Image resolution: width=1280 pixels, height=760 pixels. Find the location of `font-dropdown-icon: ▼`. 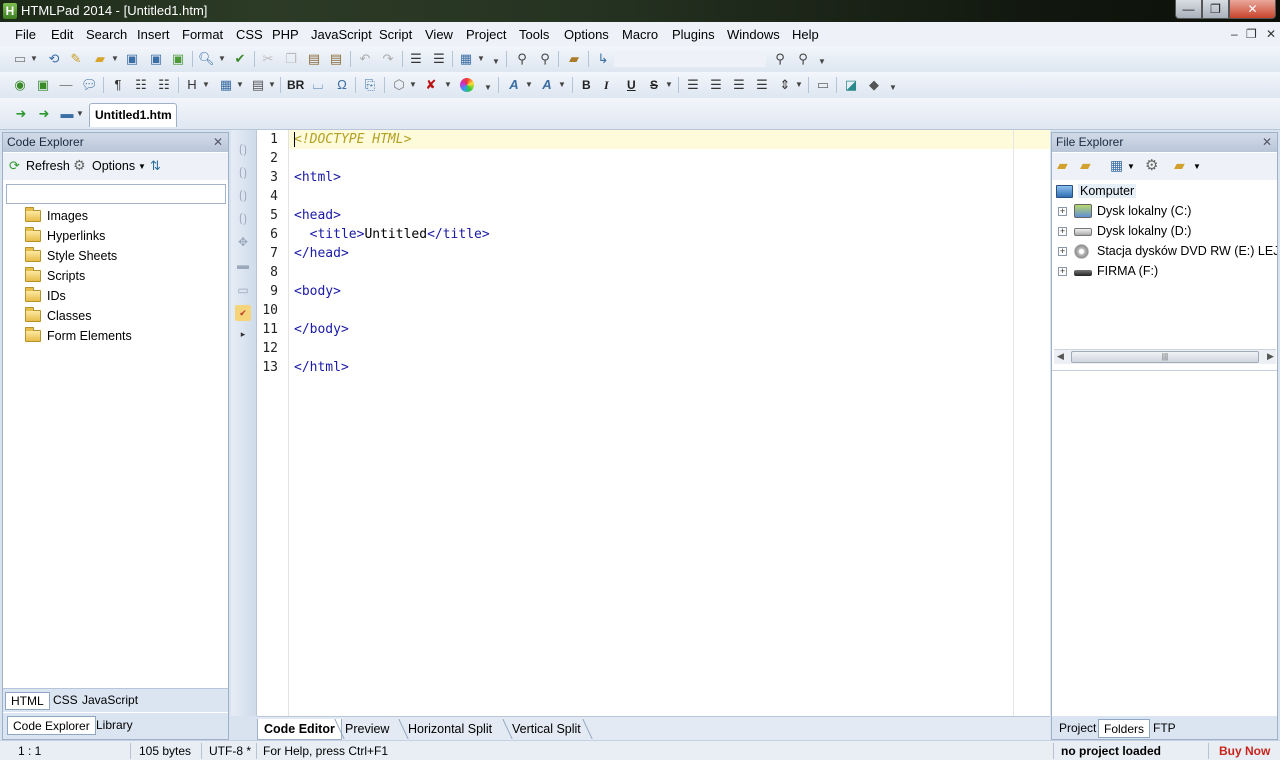

font-dropdown-icon: ▼ is located at coordinates (529, 85).